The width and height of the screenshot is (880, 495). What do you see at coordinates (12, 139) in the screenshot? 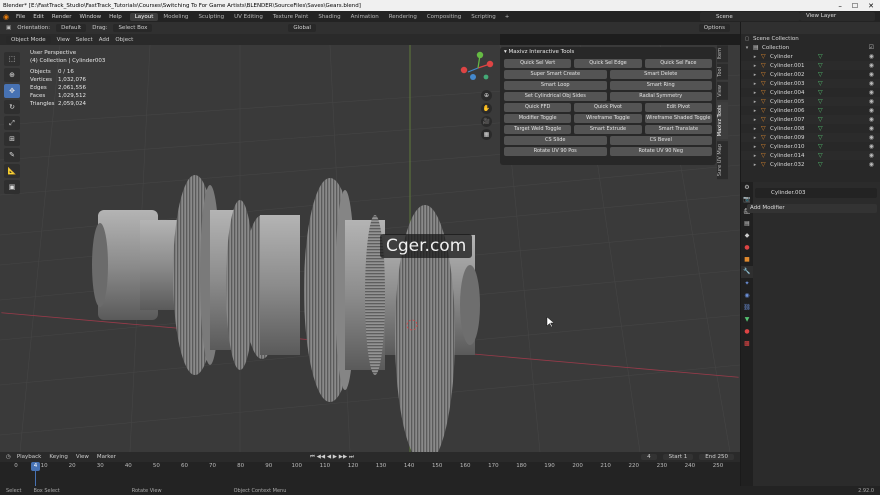
I see `transform-tool-icon: ⊞` at bounding box center [12, 139].